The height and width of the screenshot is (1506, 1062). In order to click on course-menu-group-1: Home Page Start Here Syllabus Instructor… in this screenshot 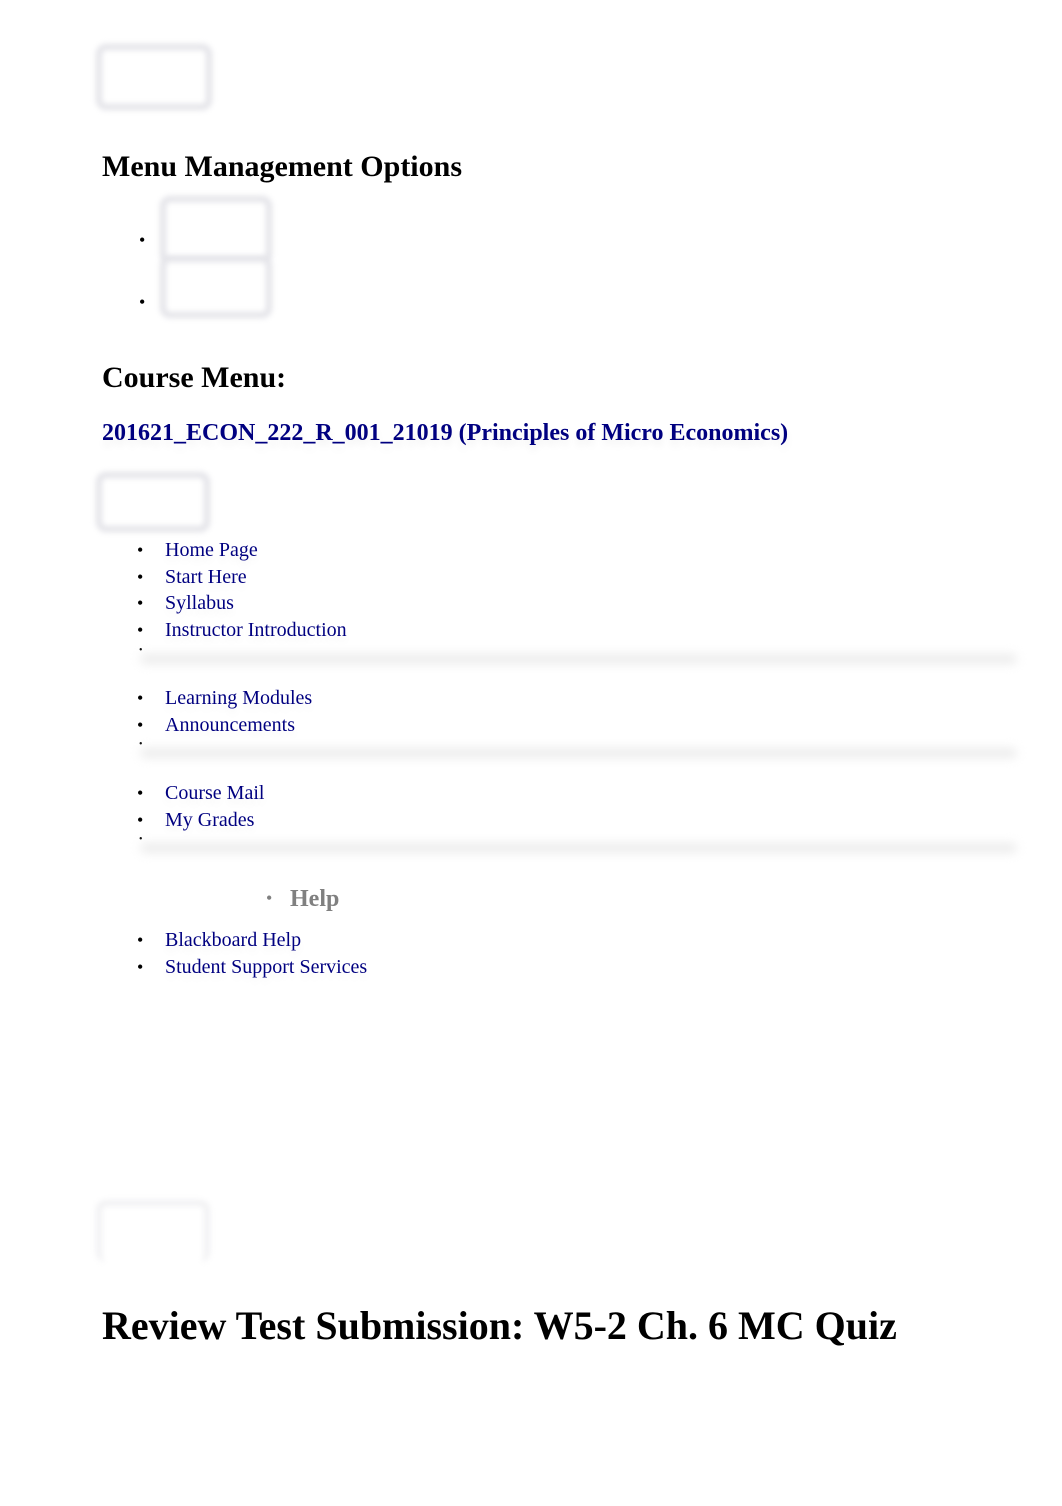, I will do `click(173, 590)`.